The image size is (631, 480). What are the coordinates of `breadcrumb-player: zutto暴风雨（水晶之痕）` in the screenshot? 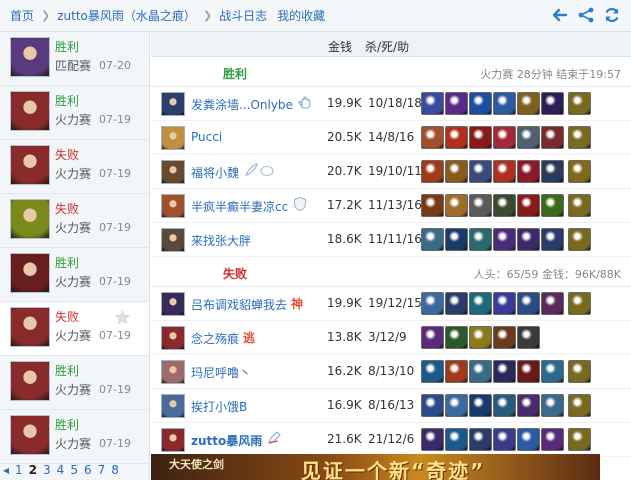 It's located at (126, 15).